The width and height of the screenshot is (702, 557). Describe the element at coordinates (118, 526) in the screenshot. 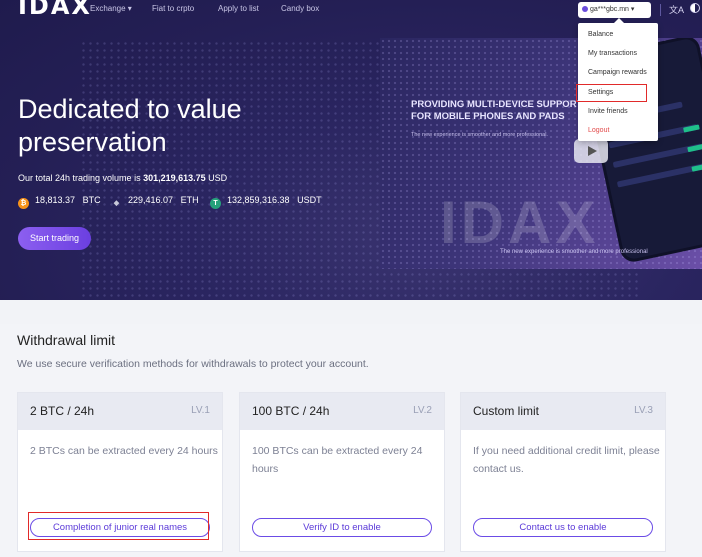

I see `junior-button-highlight-box` at that location.